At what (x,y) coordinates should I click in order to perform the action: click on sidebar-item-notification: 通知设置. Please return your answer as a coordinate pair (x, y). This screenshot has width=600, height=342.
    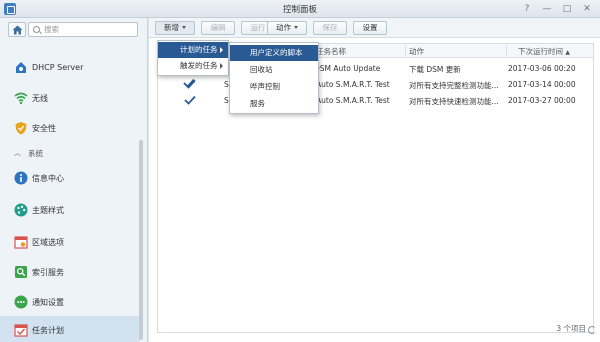
    Looking at the image, I should click on (70, 303).